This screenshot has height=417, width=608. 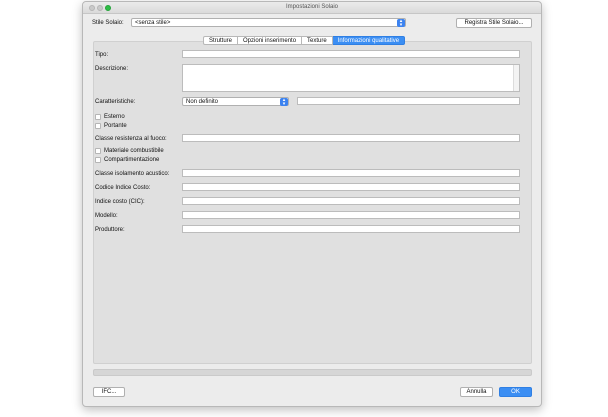 What do you see at coordinates (114, 117) in the screenshot?
I see `esterno-label: Esterno` at bounding box center [114, 117].